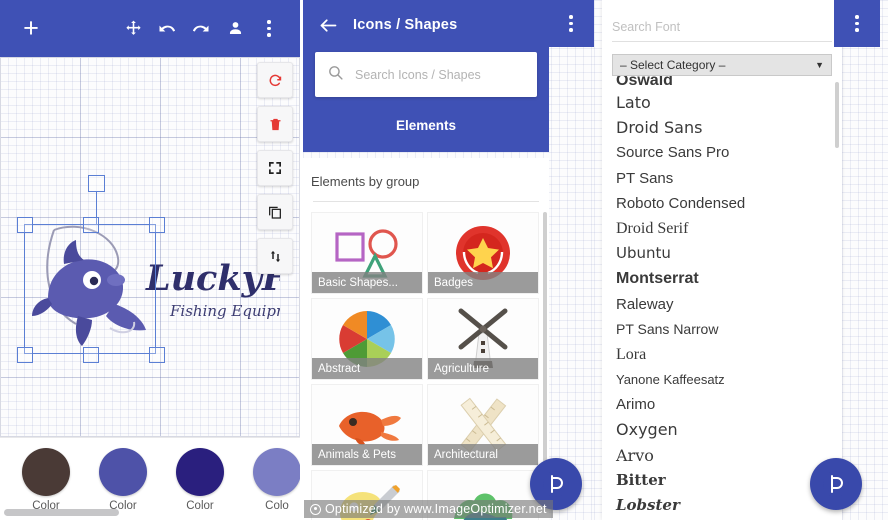 The width and height of the screenshot is (891, 520). What do you see at coordinates (365, 181) in the screenshot?
I see `elements-section-title: Elements by group` at bounding box center [365, 181].